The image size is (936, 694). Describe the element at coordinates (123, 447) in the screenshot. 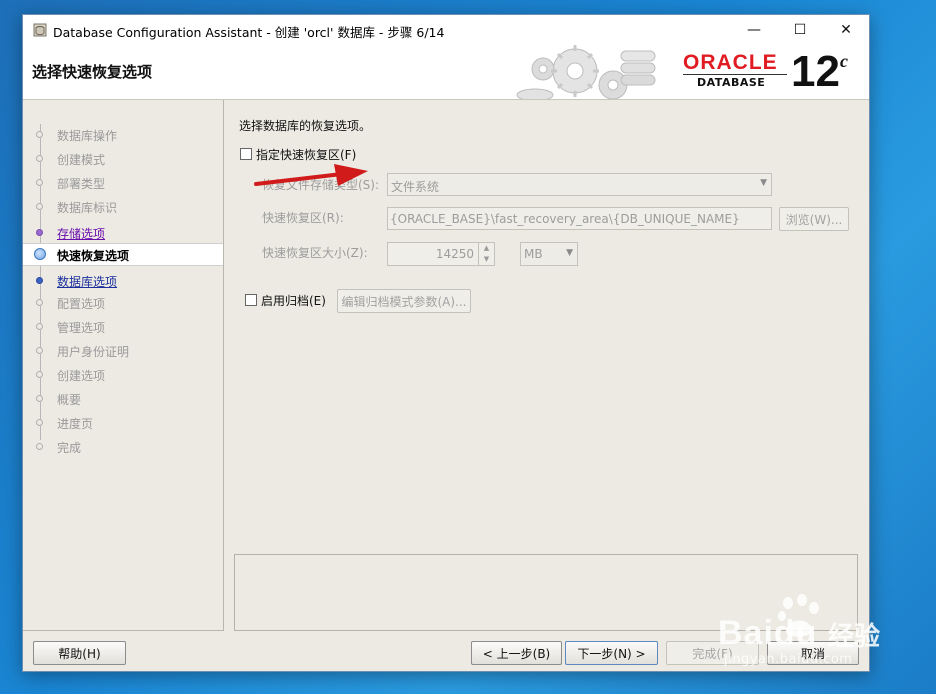

I see `sidebar-step: 完成` at that location.